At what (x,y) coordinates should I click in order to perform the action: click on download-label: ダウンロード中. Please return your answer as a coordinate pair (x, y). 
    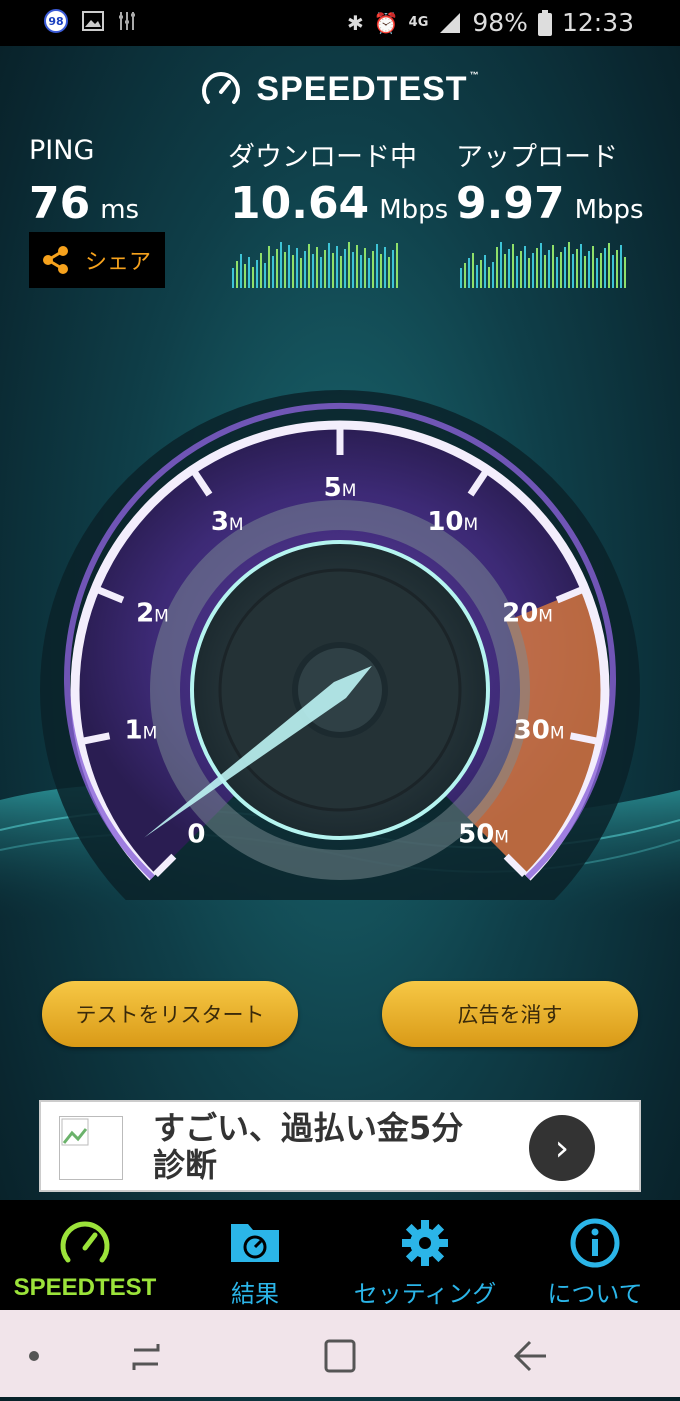
    Looking at the image, I should click on (322, 157).